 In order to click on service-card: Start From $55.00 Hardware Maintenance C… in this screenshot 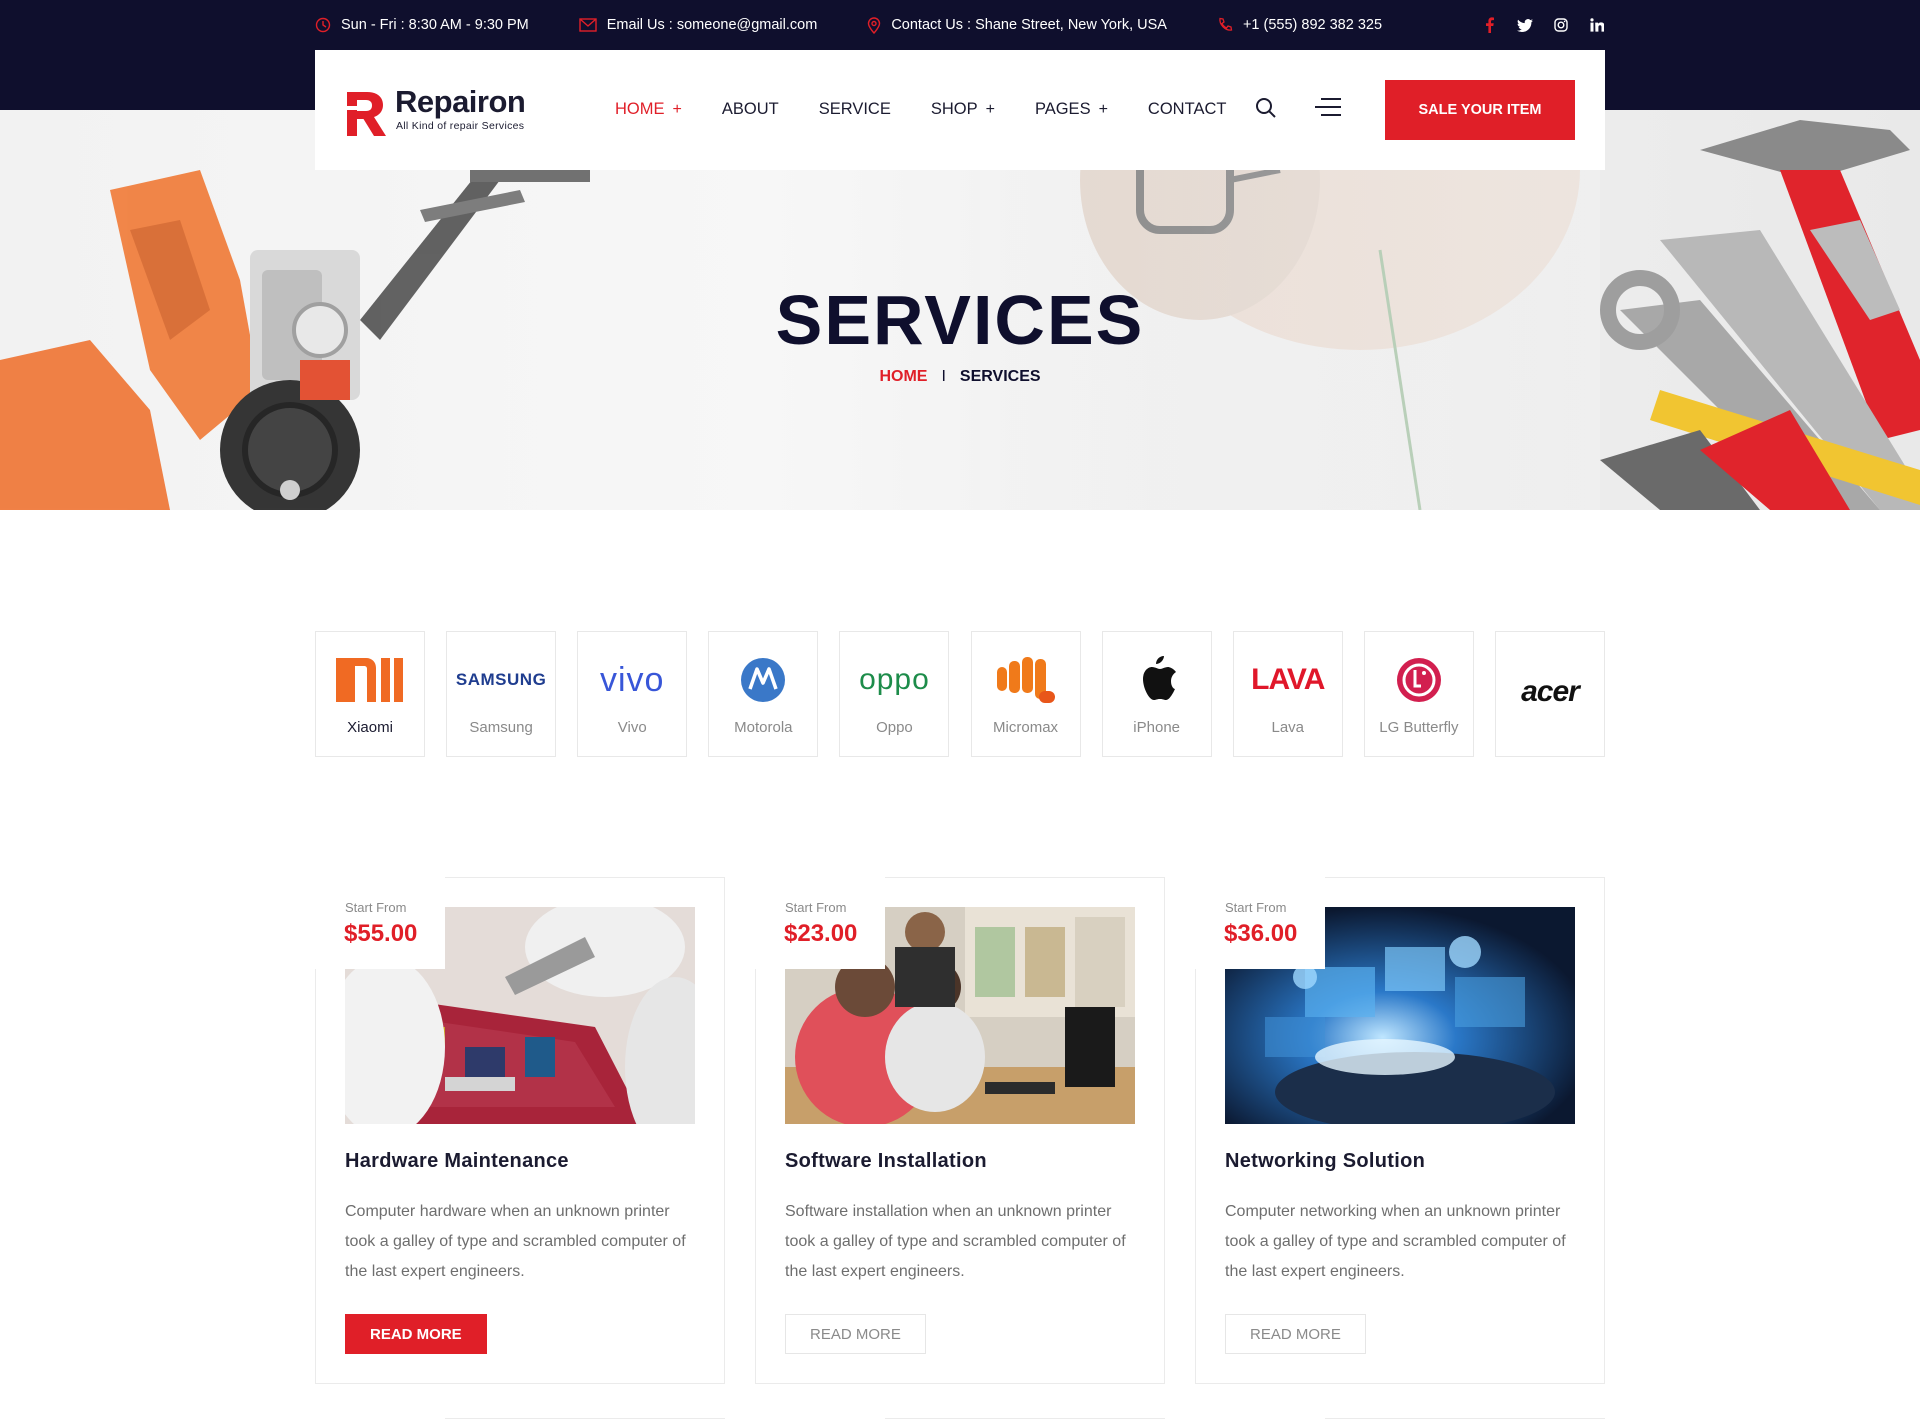, I will do `click(520, 1130)`.